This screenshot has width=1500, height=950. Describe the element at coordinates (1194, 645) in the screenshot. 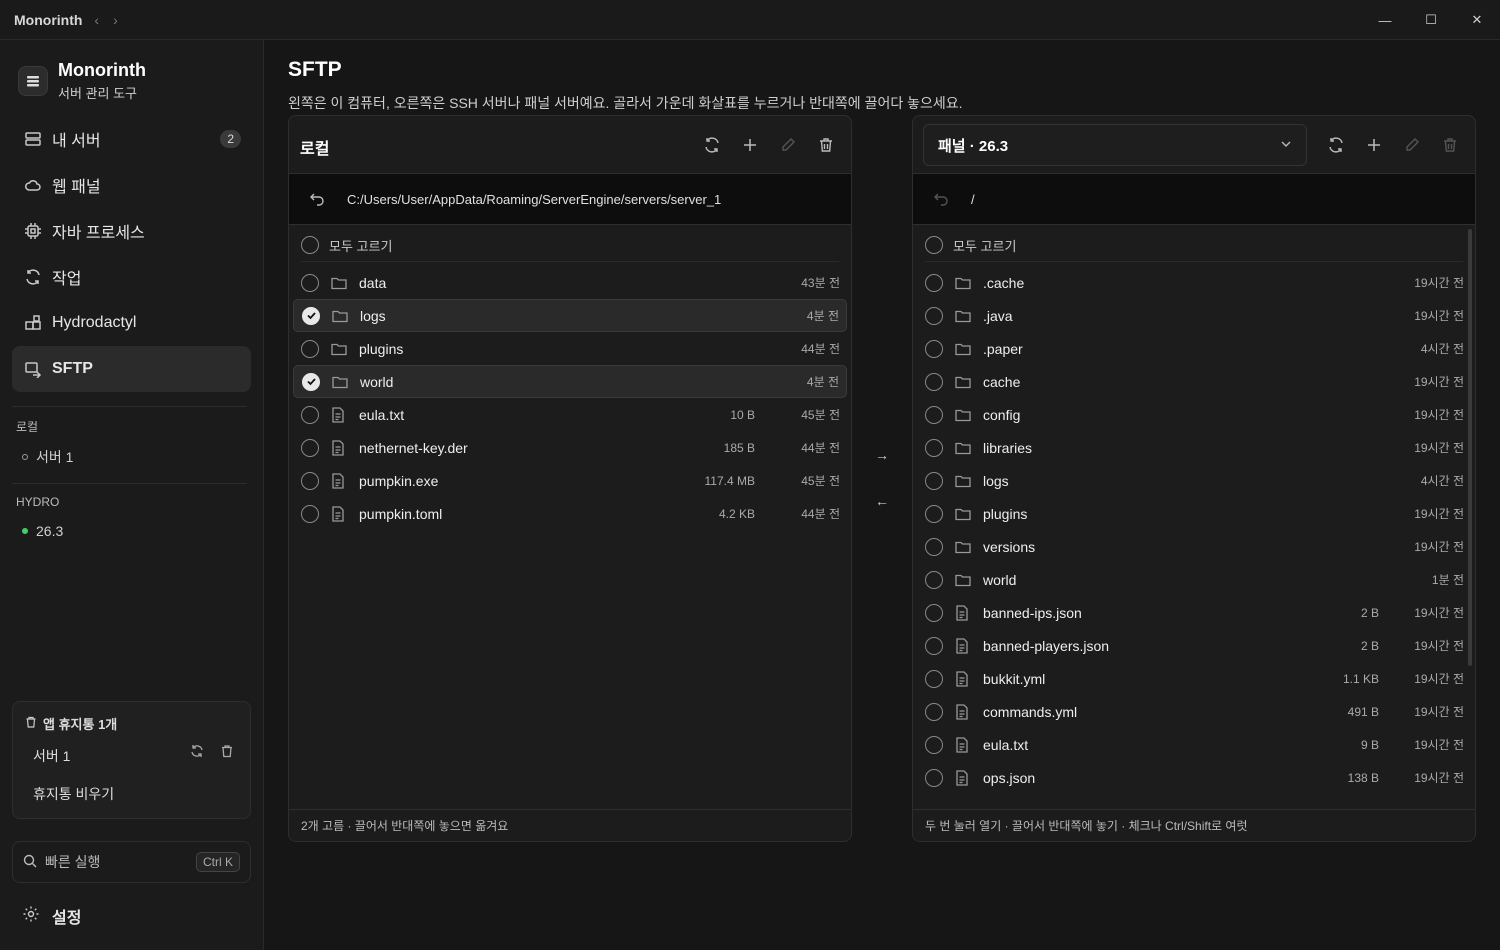

I see `file-row: banned-players.json 2 B 19시간 전` at that location.